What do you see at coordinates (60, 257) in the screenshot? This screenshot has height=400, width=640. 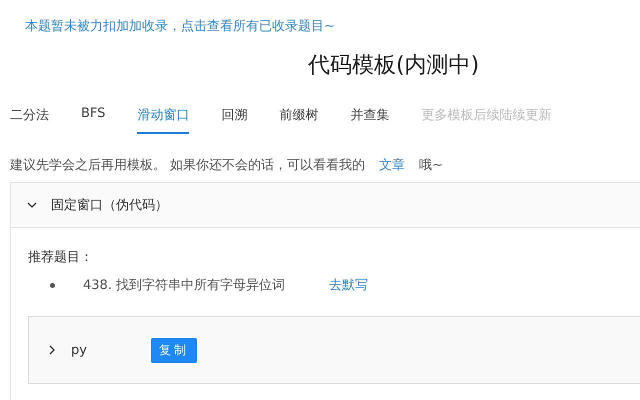 I see `recommend-label: 推荐题目：` at bounding box center [60, 257].